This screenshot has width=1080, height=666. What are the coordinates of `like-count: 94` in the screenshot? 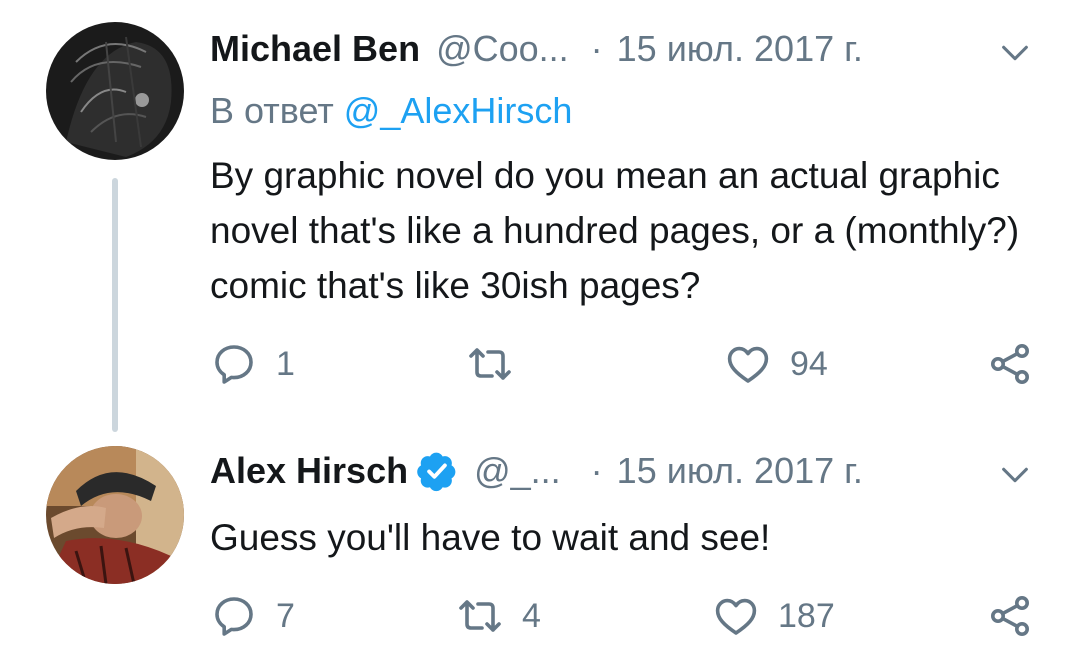 It's located at (809, 363).